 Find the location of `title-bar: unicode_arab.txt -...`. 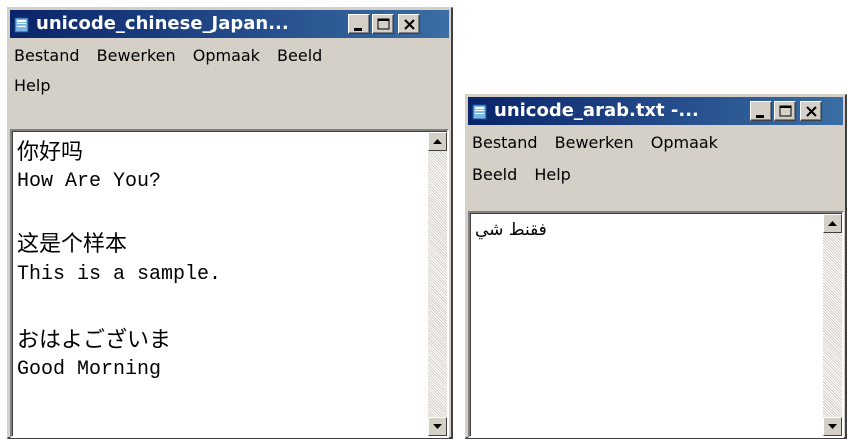

title-bar: unicode_arab.txt -... is located at coordinates (655, 111).